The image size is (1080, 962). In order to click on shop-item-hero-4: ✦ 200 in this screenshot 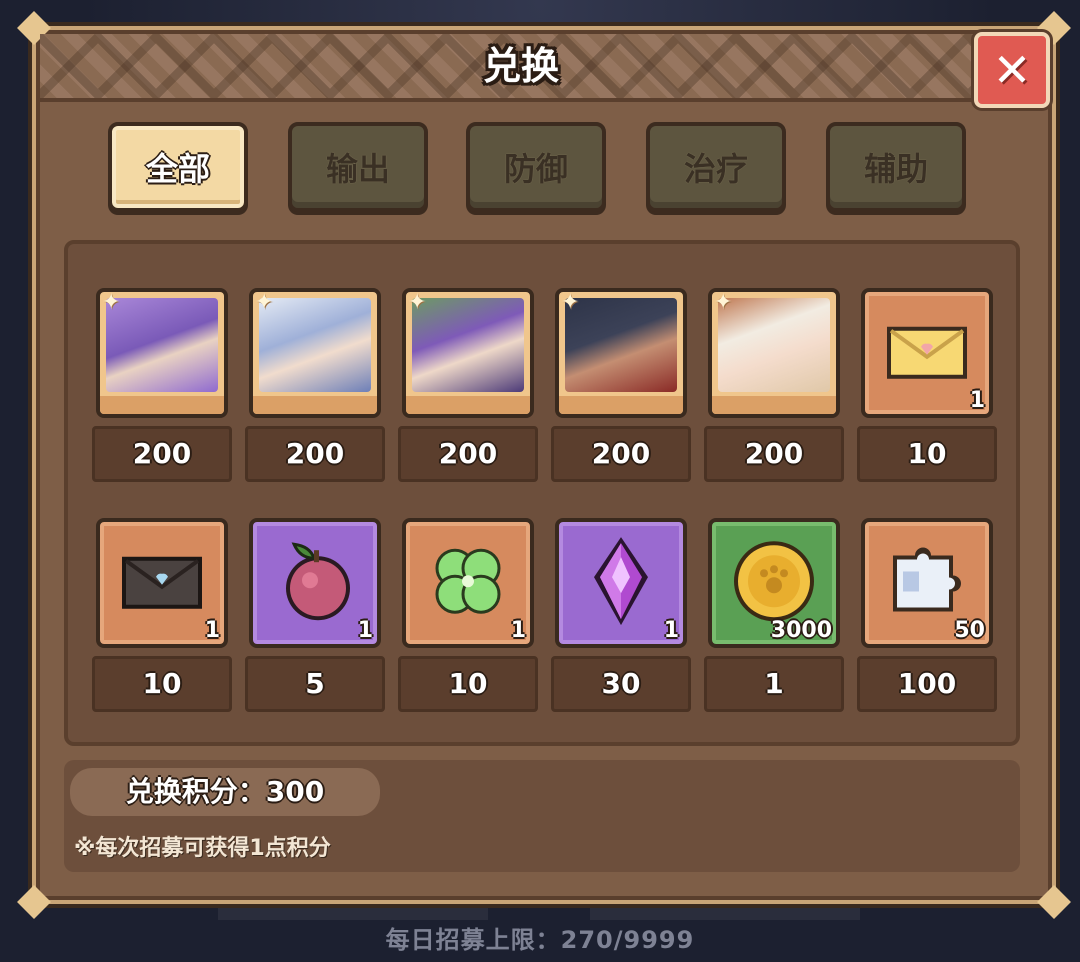, I will do `click(621, 387)`.